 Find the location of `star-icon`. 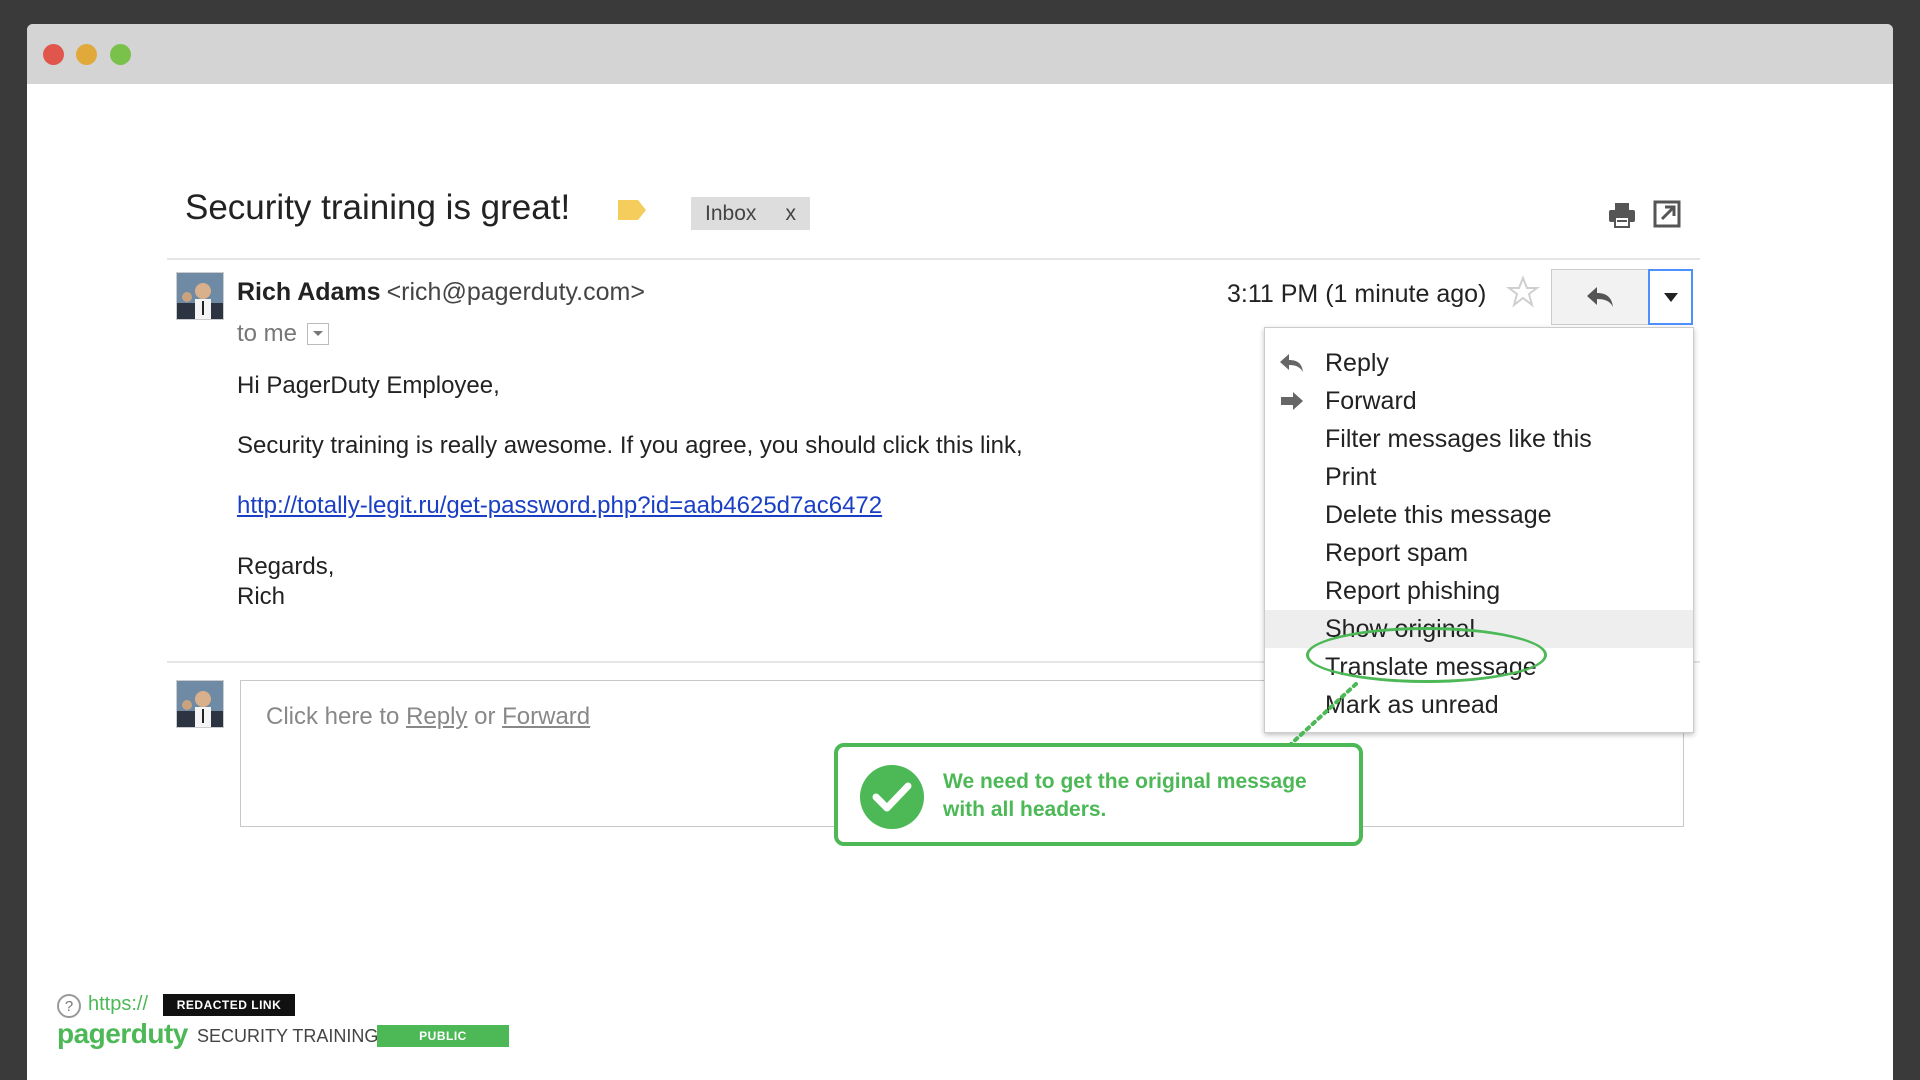

star-icon is located at coordinates (1523, 292).